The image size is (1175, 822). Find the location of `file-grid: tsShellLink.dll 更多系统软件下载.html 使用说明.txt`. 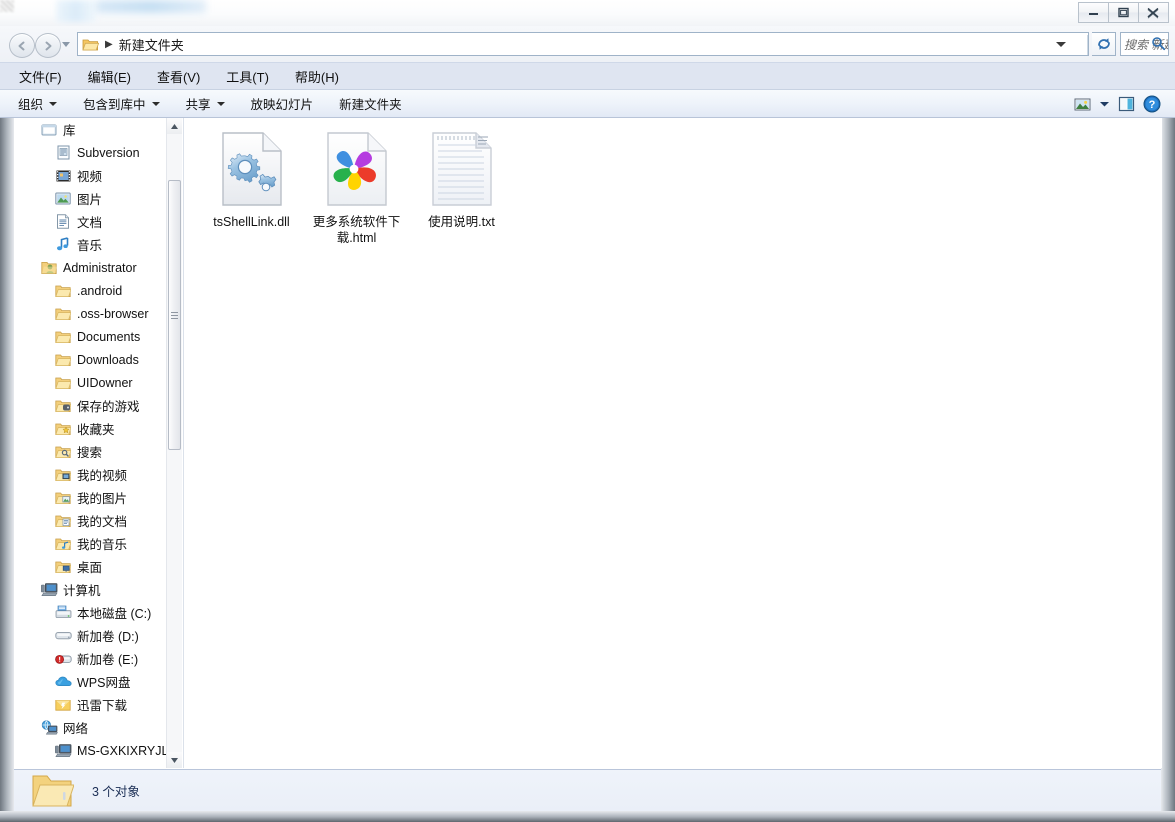

file-grid: tsShellLink.dll 更多系统软件下载.html 使用说明.txt is located at coordinates (356, 186).